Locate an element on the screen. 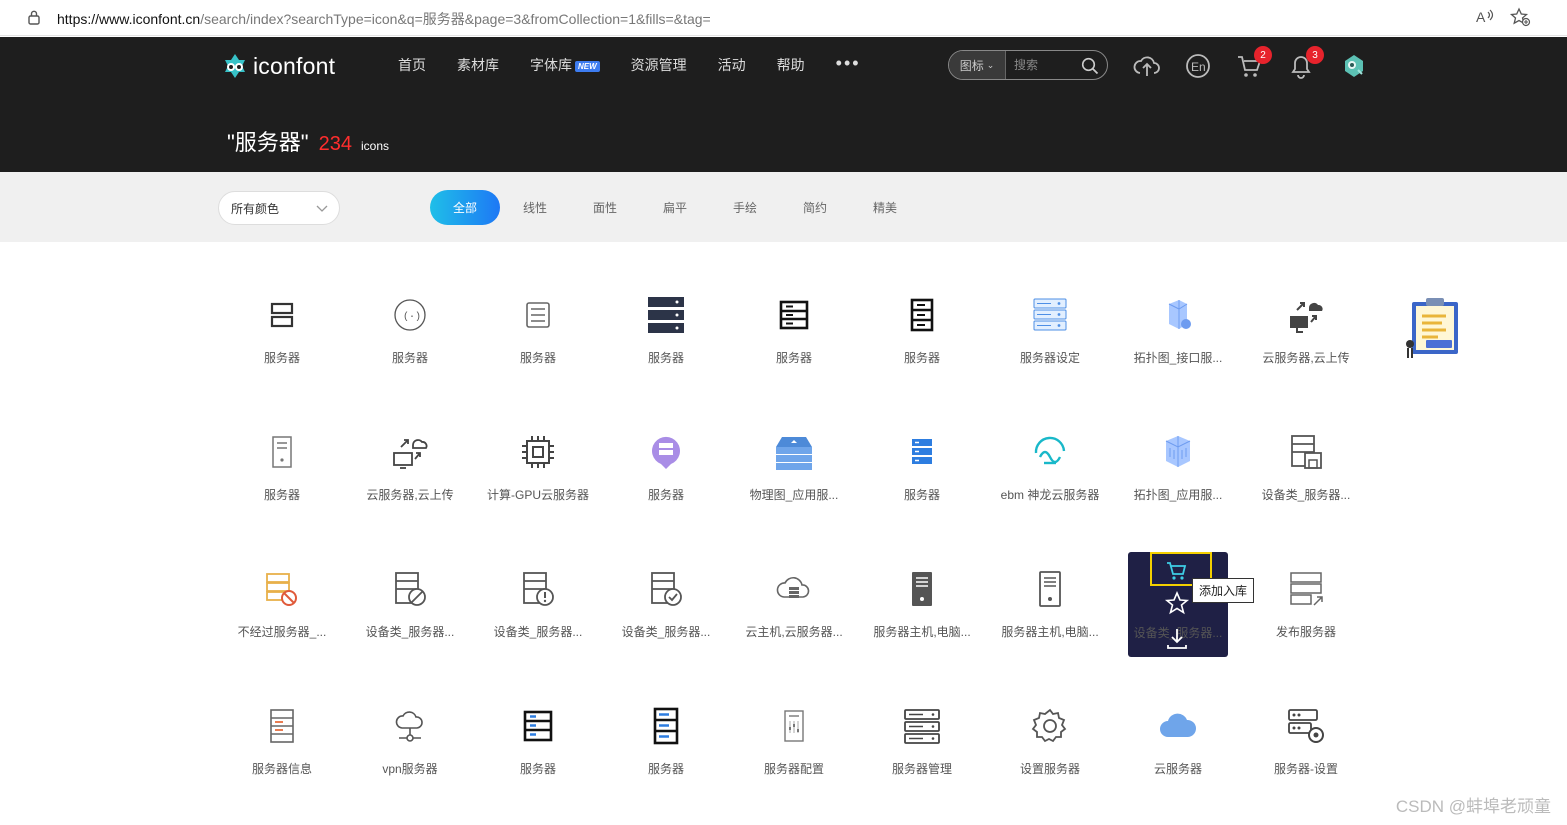 The height and width of the screenshot is (825, 1567). main-nav: 首页 素材库 字体库 NEW 资源管理 活动 帮助 ••• is located at coordinates (621, 64).